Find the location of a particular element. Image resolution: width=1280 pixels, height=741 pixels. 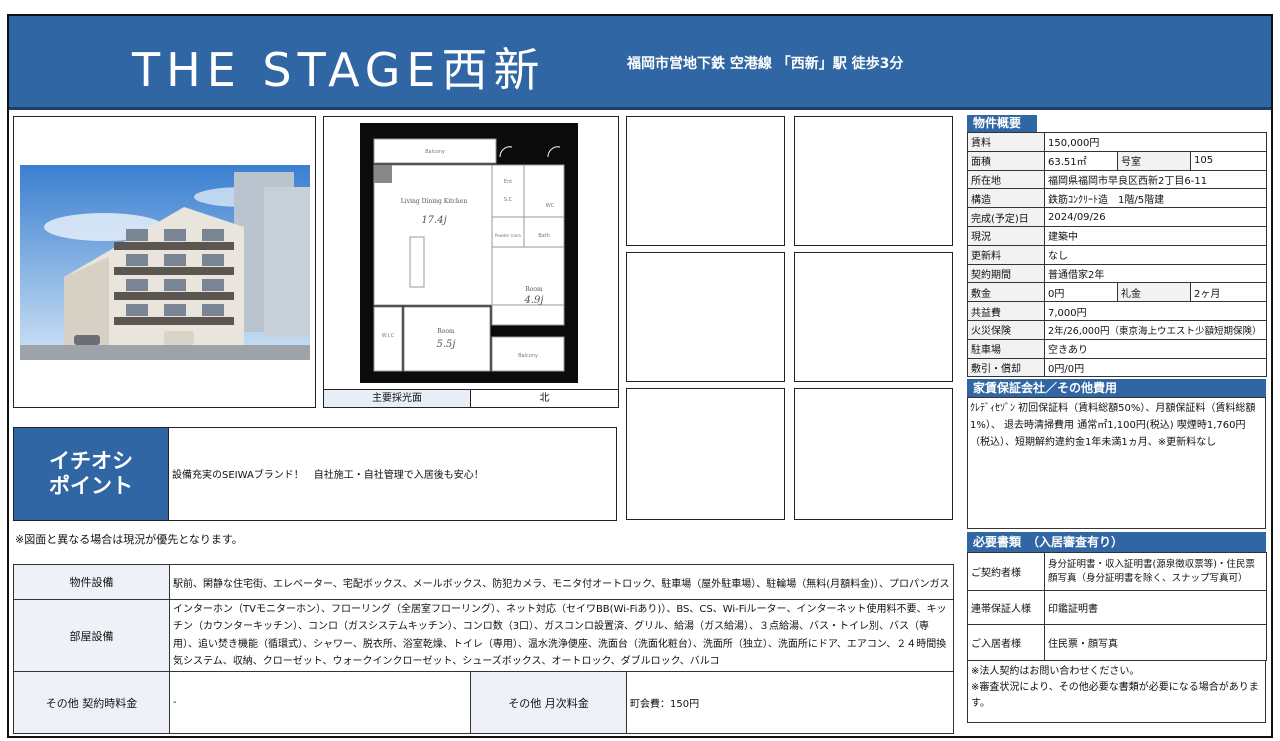

renewal-value: なし is located at coordinates (1155, 254).